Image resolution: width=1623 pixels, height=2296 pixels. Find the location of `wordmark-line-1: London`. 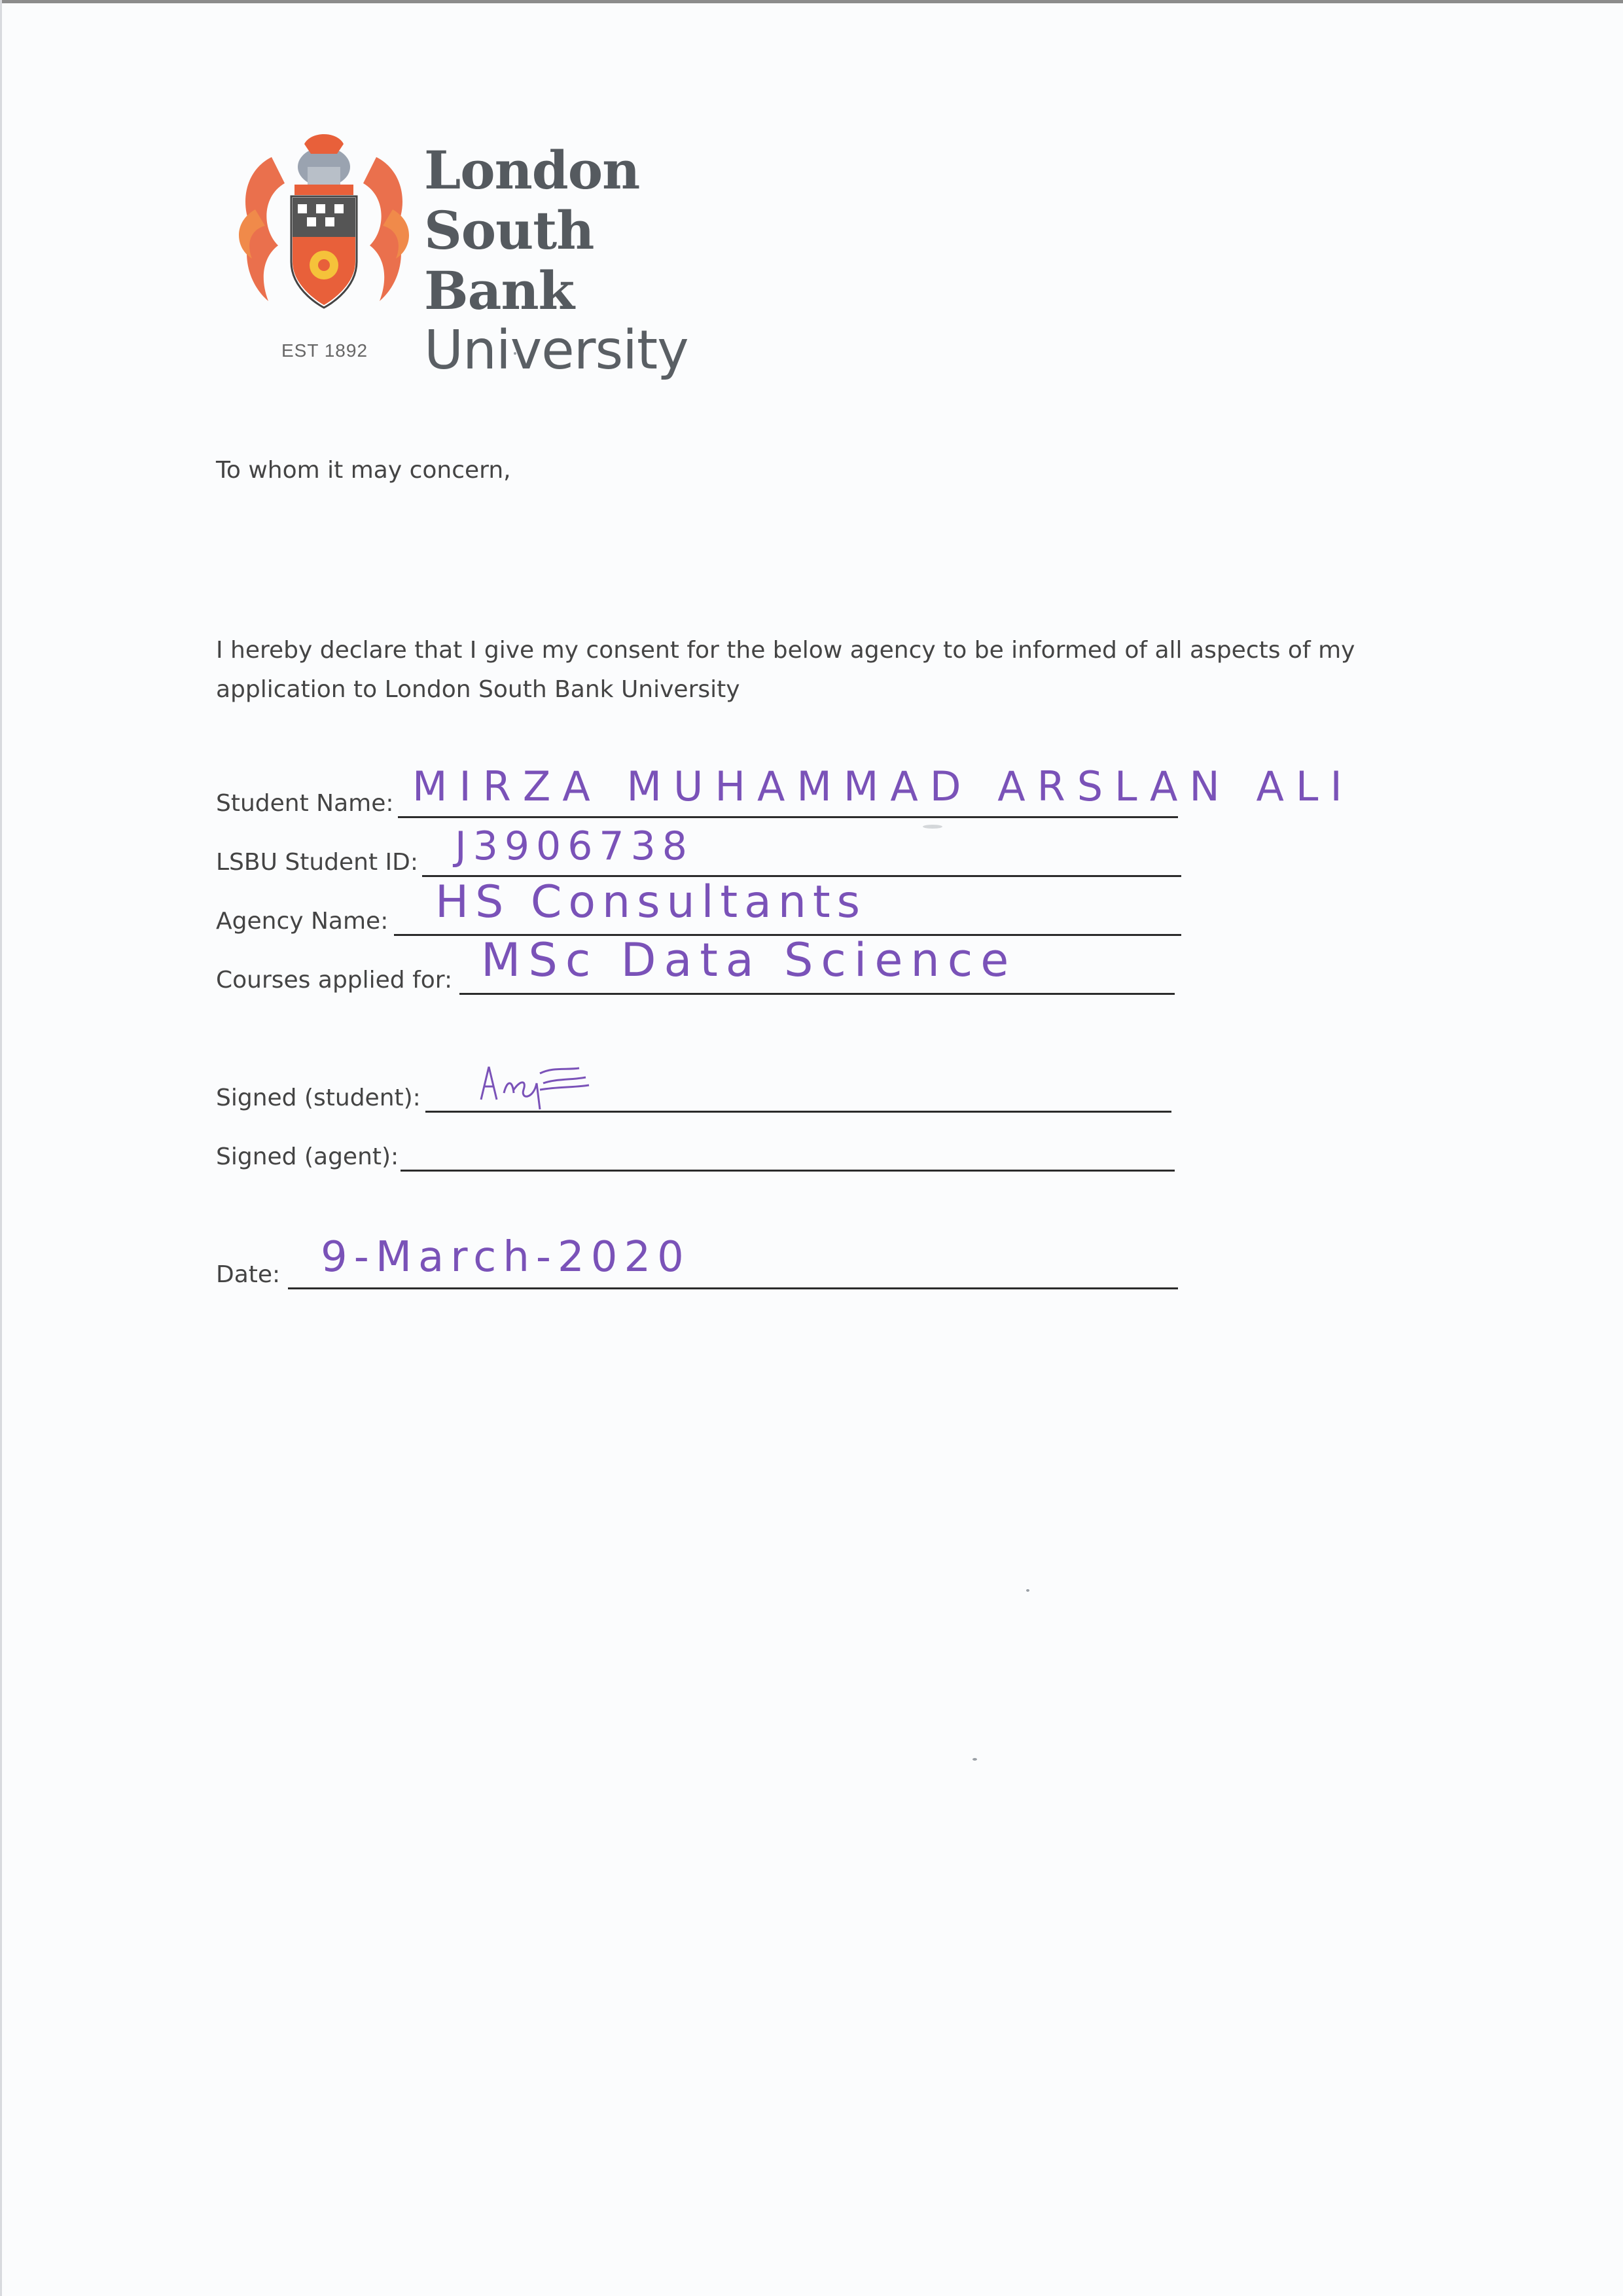

wordmark-line-1: London is located at coordinates (532, 170).